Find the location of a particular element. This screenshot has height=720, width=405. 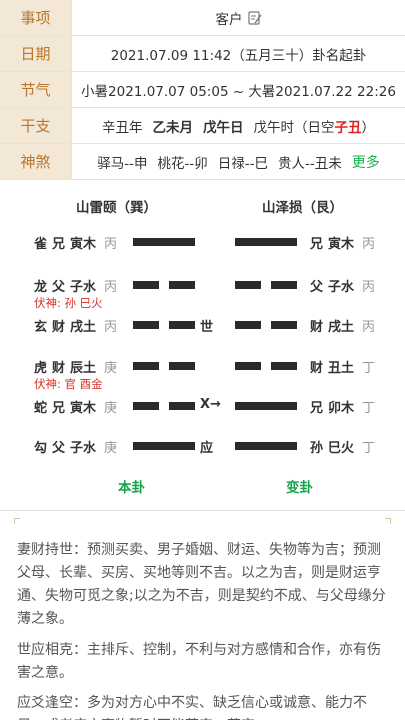

six-relative: 孙 is located at coordinates (317, 448).